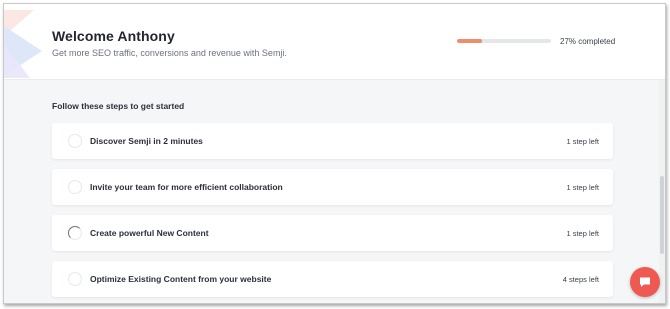 The width and height of the screenshot is (670, 309). What do you see at coordinates (580, 279) in the screenshot?
I see `step-remaining: 4 steps left` at bounding box center [580, 279].